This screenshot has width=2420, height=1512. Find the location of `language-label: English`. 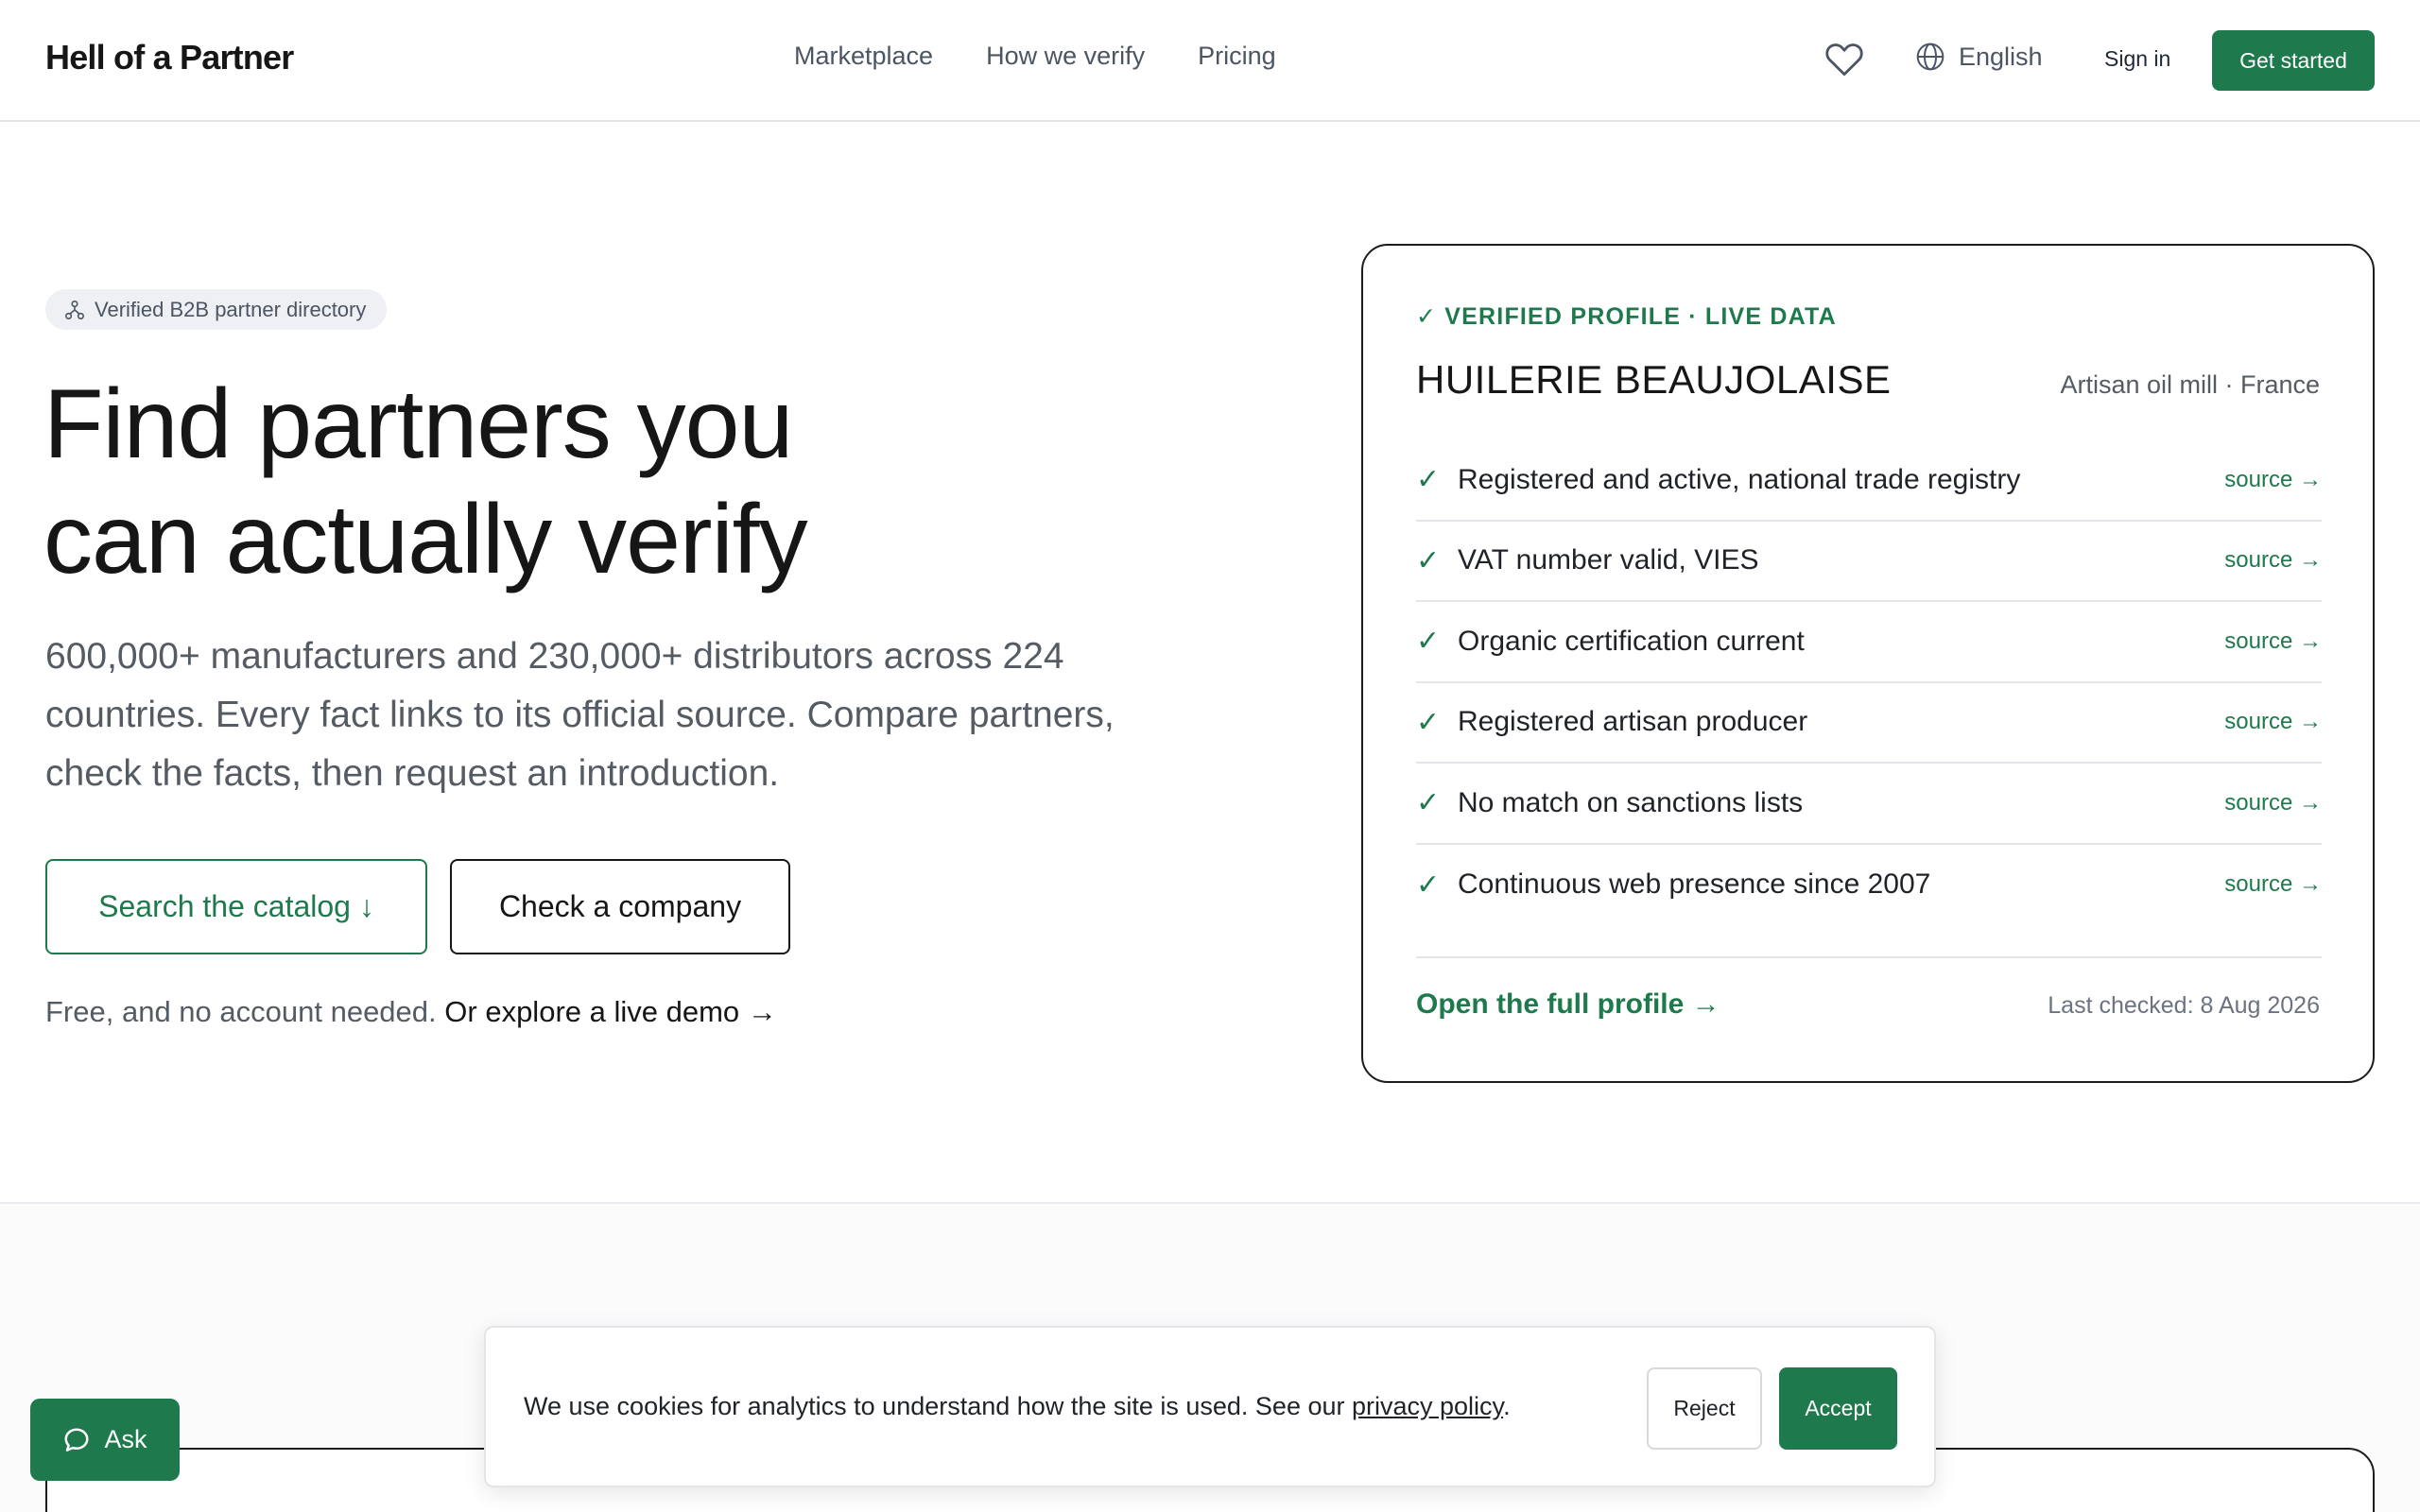

language-label: English is located at coordinates (2001, 56).